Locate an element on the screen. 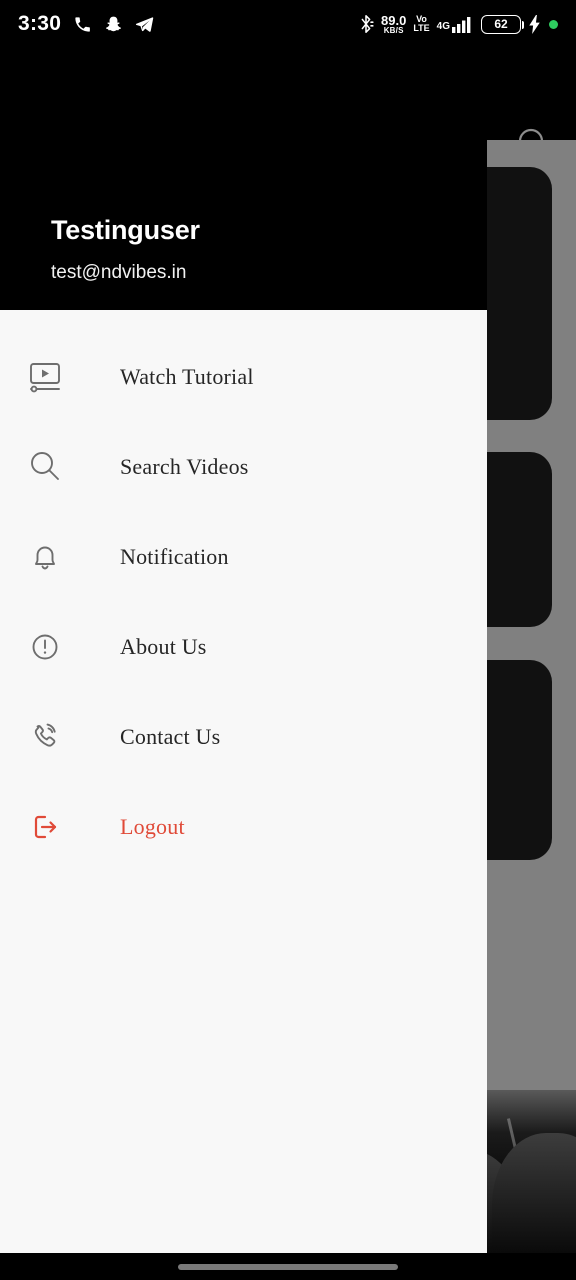 The height and width of the screenshot is (1280, 576). menu-item-logout: Logout is located at coordinates (243, 827).